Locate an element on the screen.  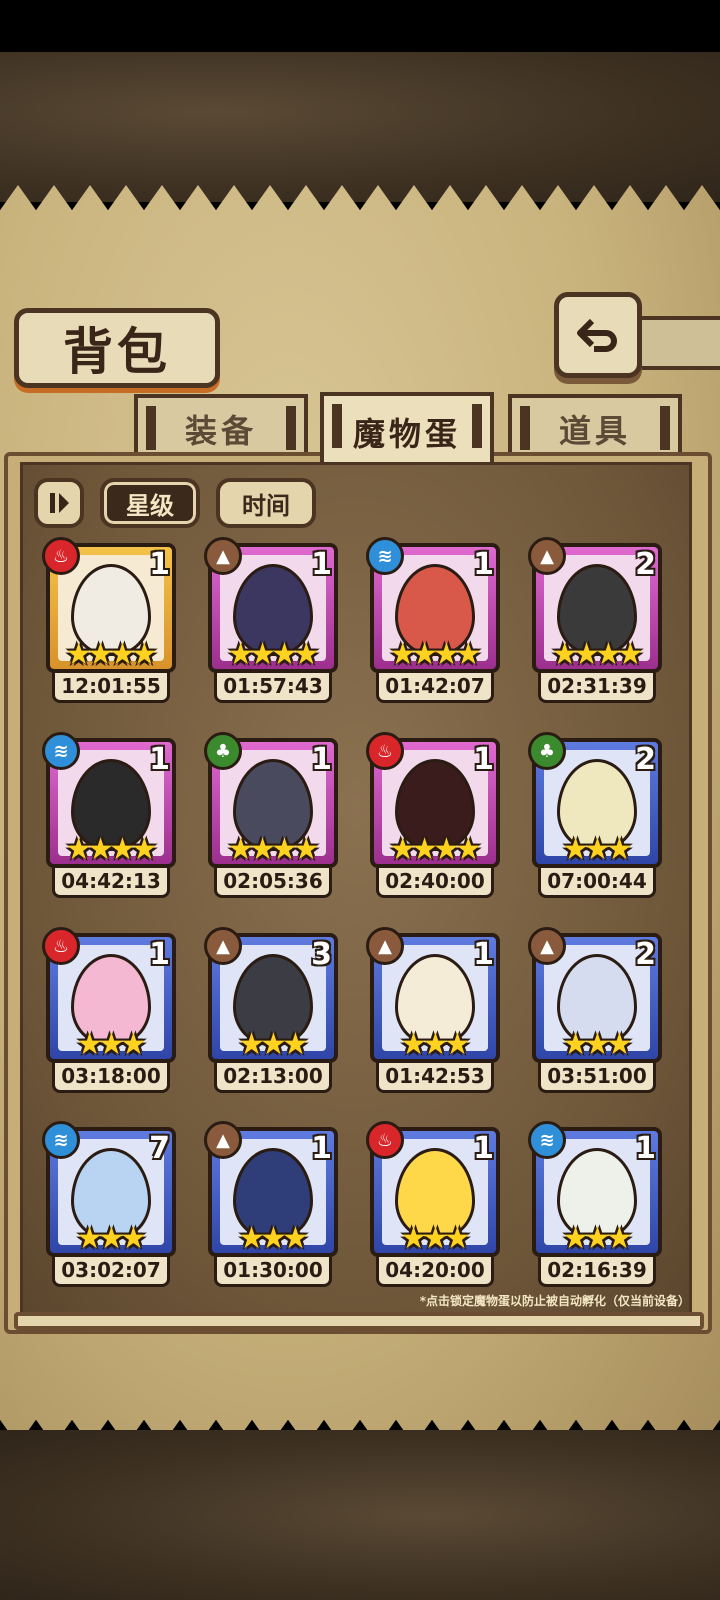
egg-hatch-timer: 07:00:44 is located at coordinates (597, 883).